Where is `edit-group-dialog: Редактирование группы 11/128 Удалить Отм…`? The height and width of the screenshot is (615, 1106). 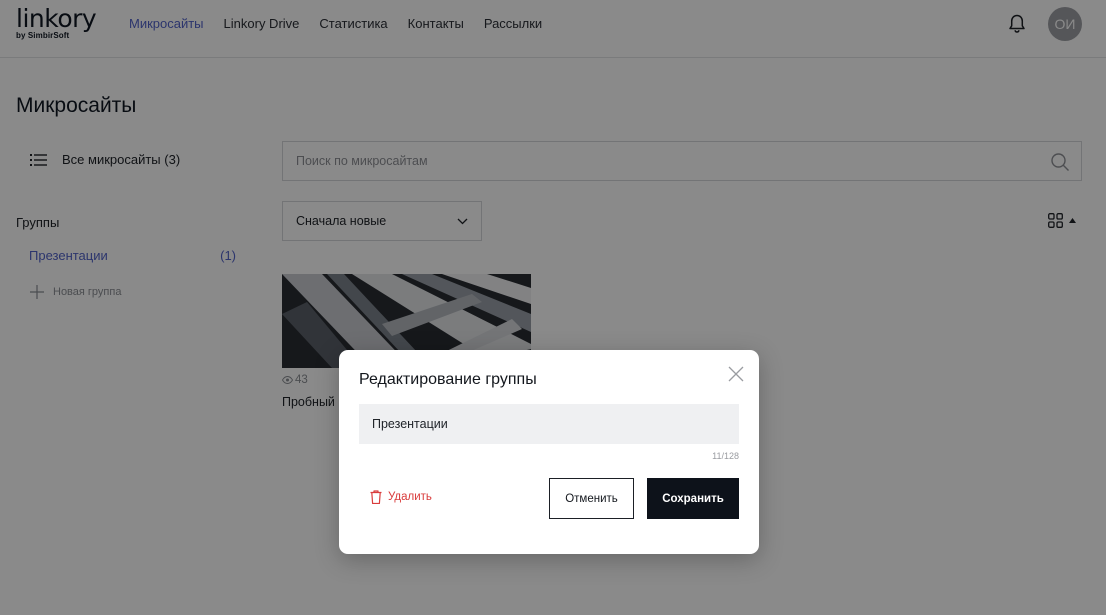
edit-group-dialog: Редактирование группы 11/128 Удалить Отм… is located at coordinates (549, 452).